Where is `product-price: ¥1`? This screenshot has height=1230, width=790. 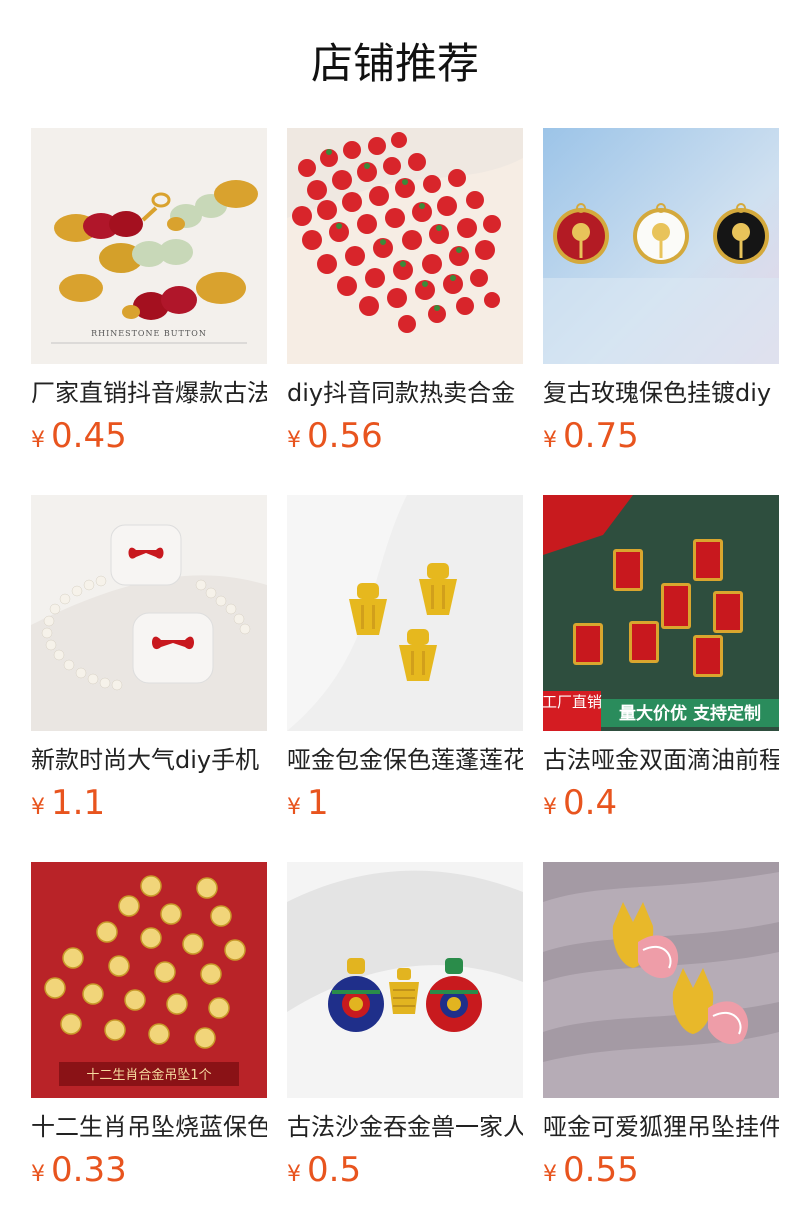 product-price: ¥1 is located at coordinates (308, 803).